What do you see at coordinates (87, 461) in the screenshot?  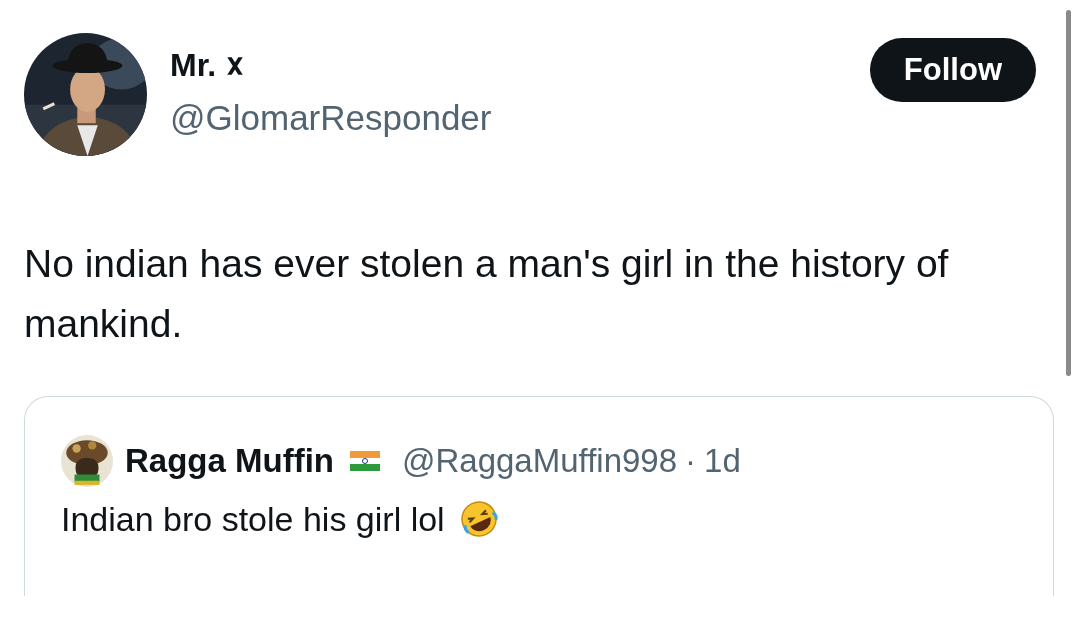 I see `avatar-icon` at bounding box center [87, 461].